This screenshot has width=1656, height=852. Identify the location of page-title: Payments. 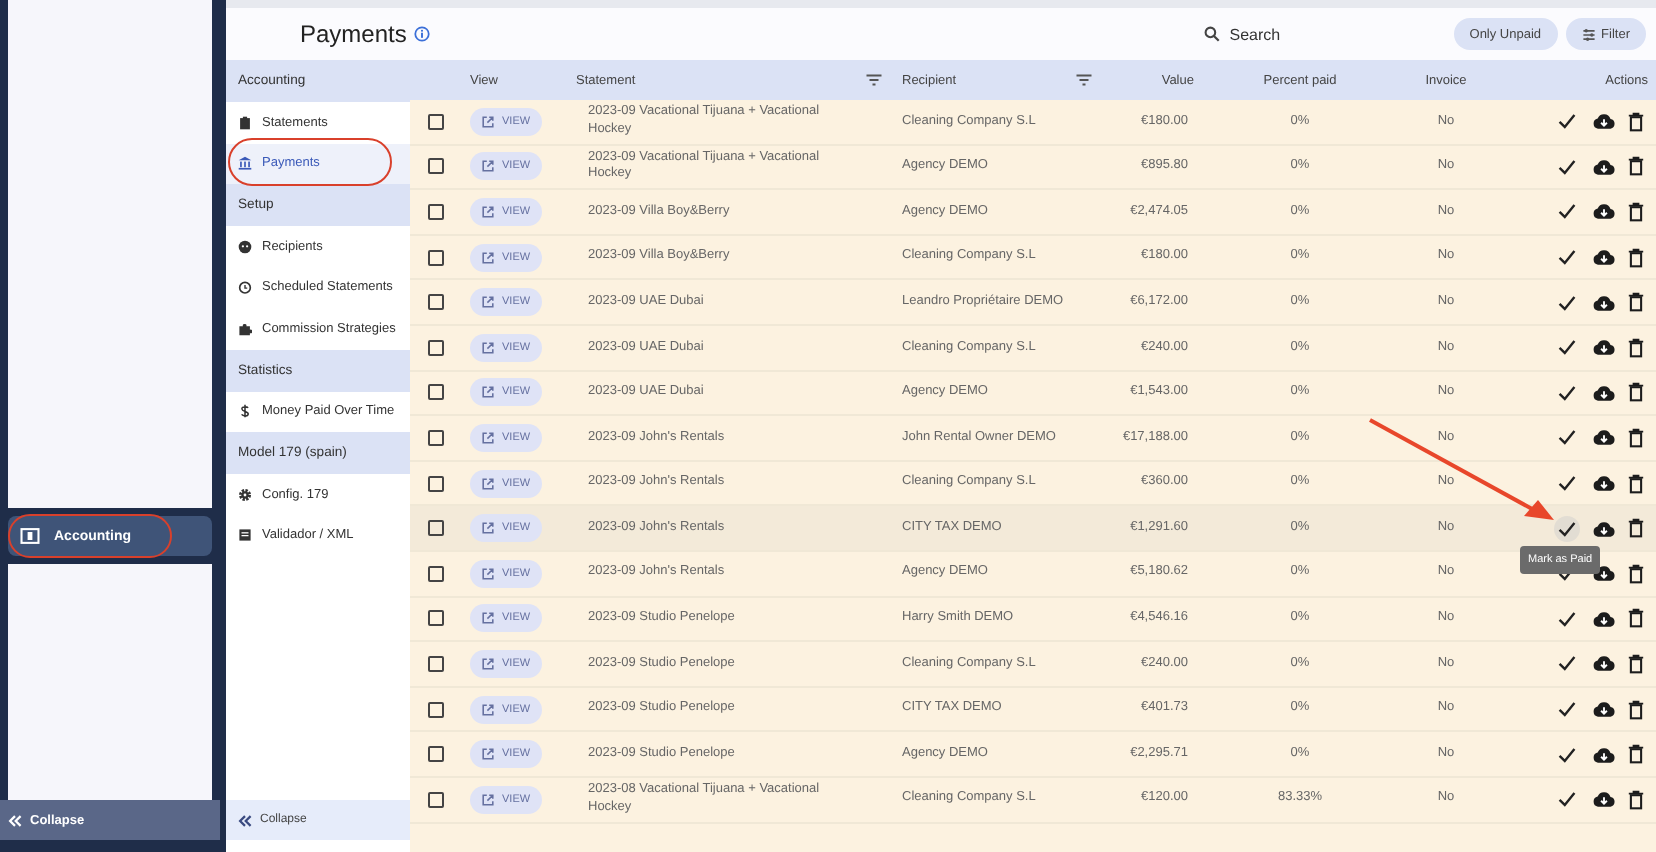
(353, 34).